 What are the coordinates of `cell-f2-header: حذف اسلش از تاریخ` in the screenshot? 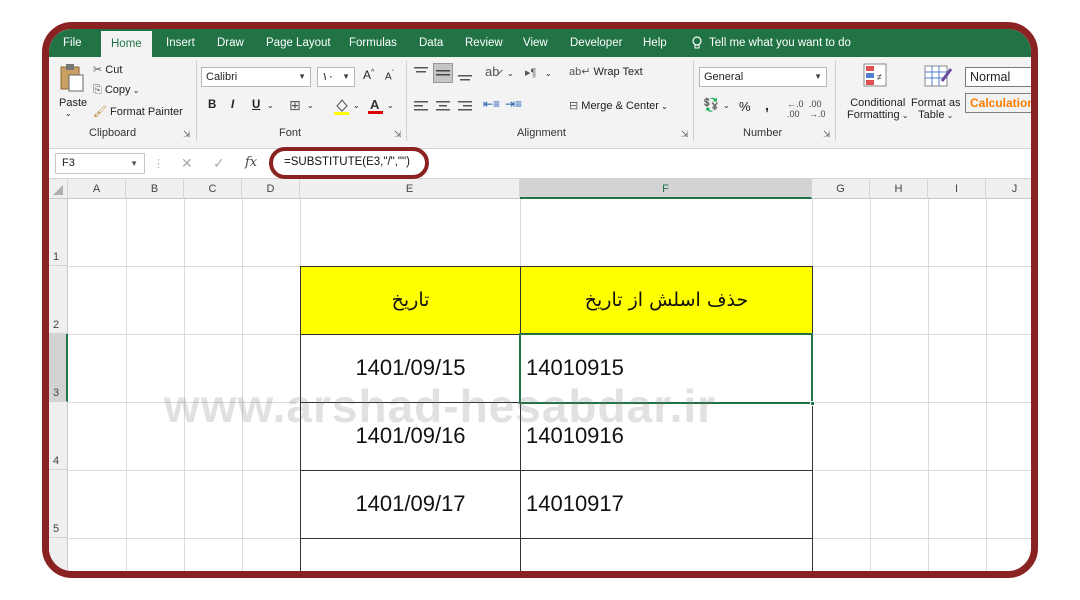 It's located at (666, 300).